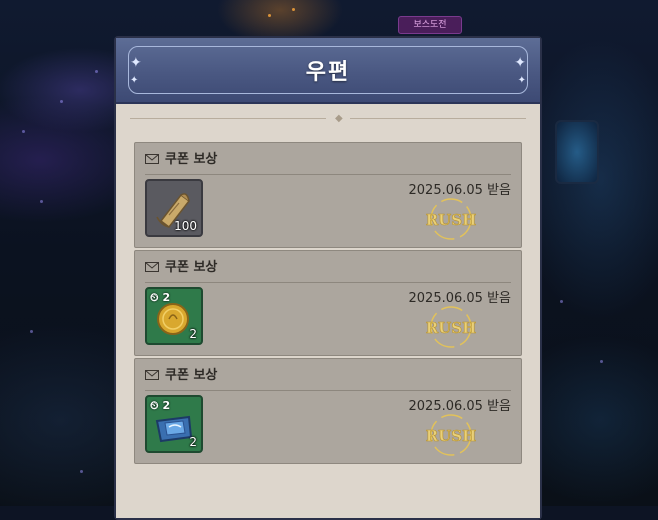  What do you see at coordinates (174, 208) in the screenshot?
I see `reward-item-slot: 100` at bounding box center [174, 208].